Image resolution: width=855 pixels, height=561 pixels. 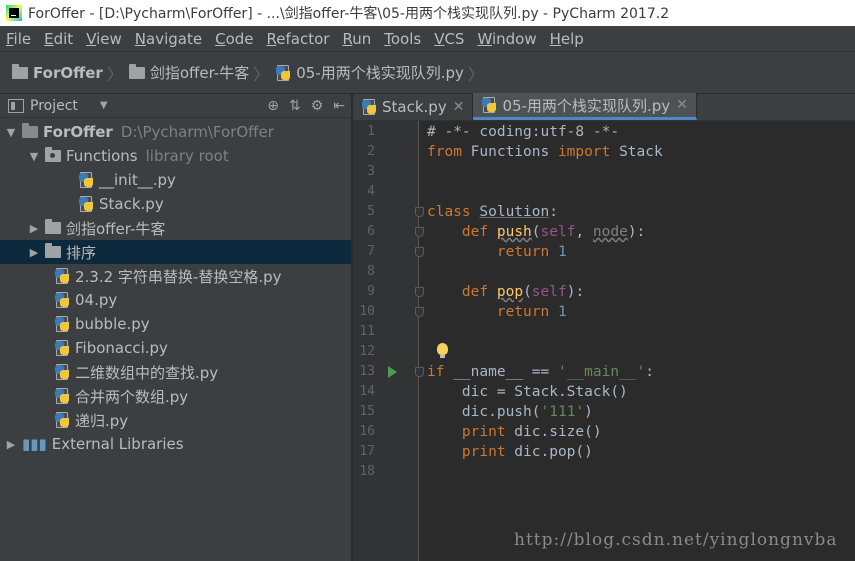 I want to click on tab-stack-py: Stack.py ✕, so click(x=413, y=106).